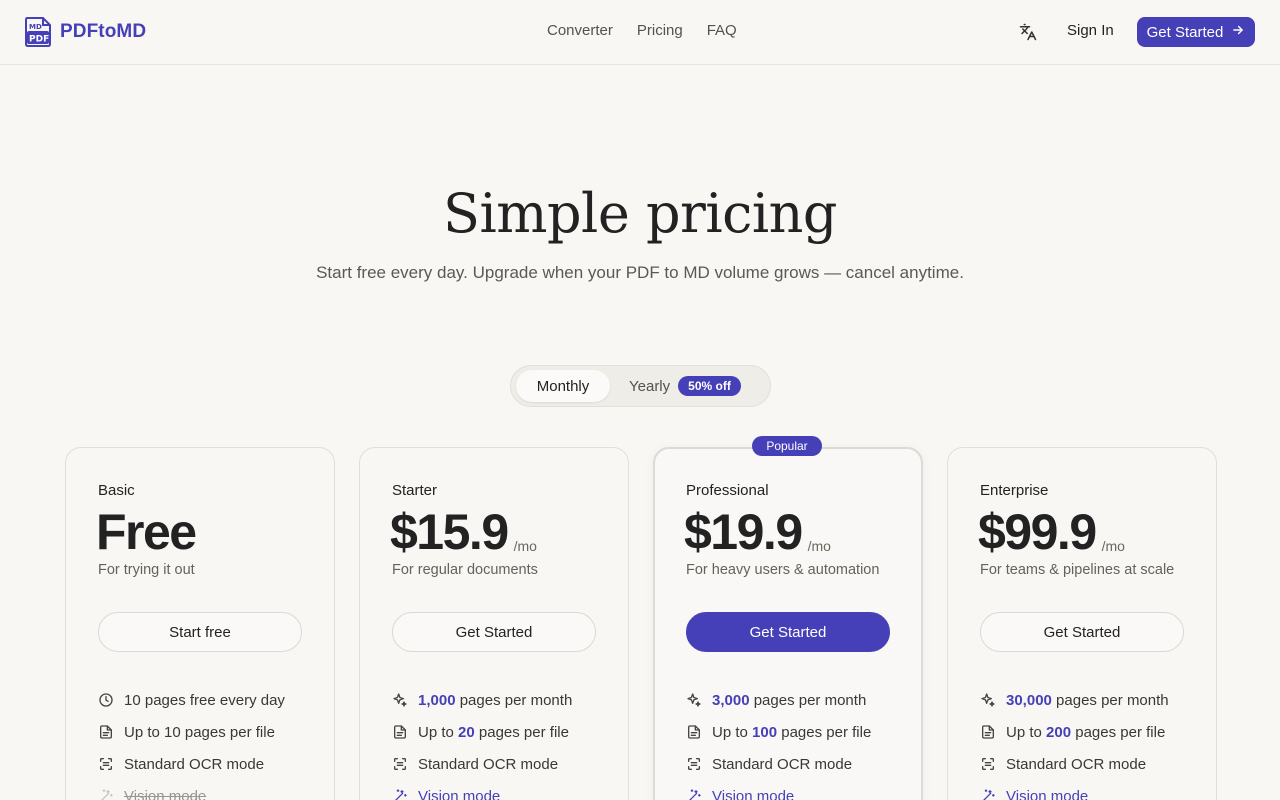 The width and height of the screenshot is (1280, 800). I want to click on billing-yearly-option: Yearly 50% off, so click(685, 386).